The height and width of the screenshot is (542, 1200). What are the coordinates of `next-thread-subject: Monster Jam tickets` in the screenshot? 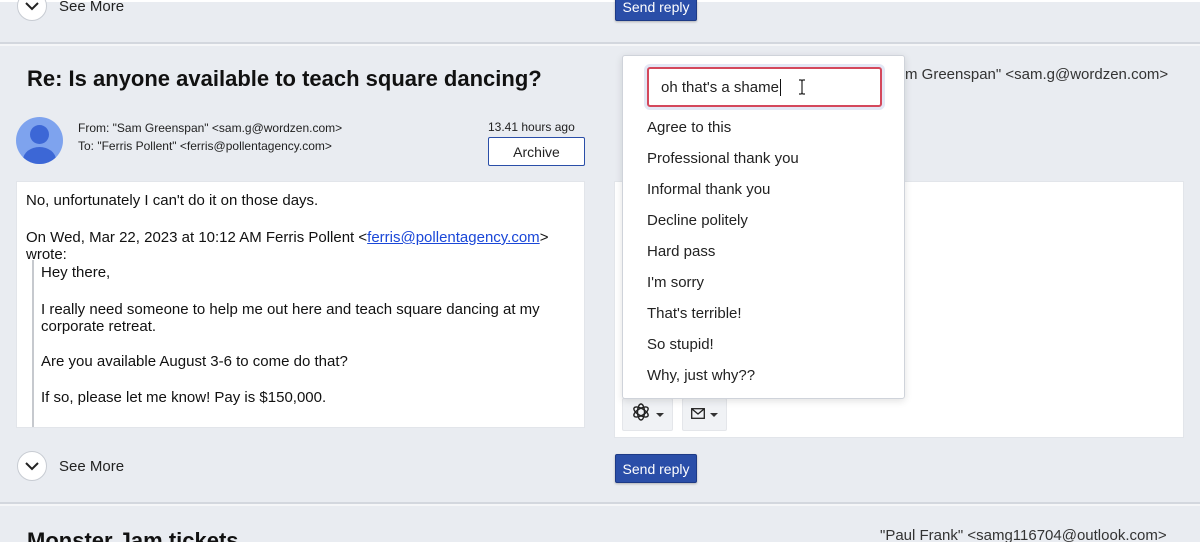 It's located at (133, 535).